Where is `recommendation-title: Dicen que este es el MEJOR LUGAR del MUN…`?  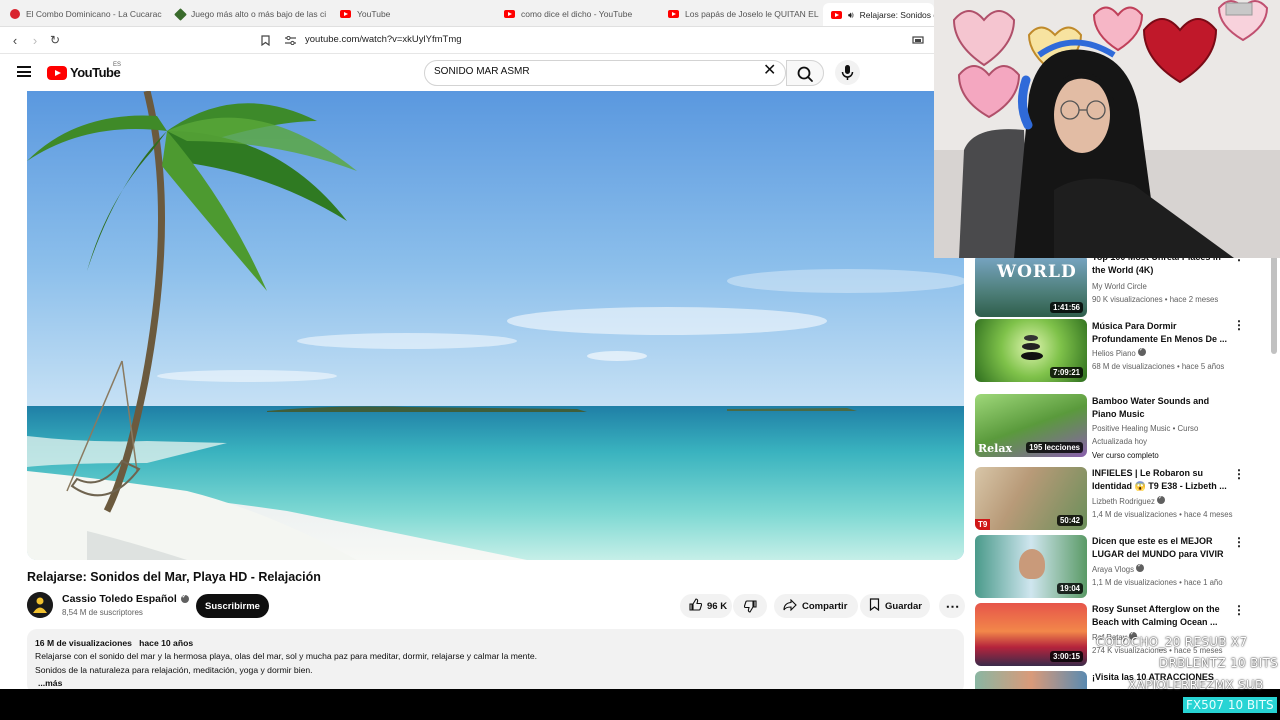 recommendation-title: Dicen que este es el MEJOR LUGAR del MUN… is located at coordinates (1158, 548).